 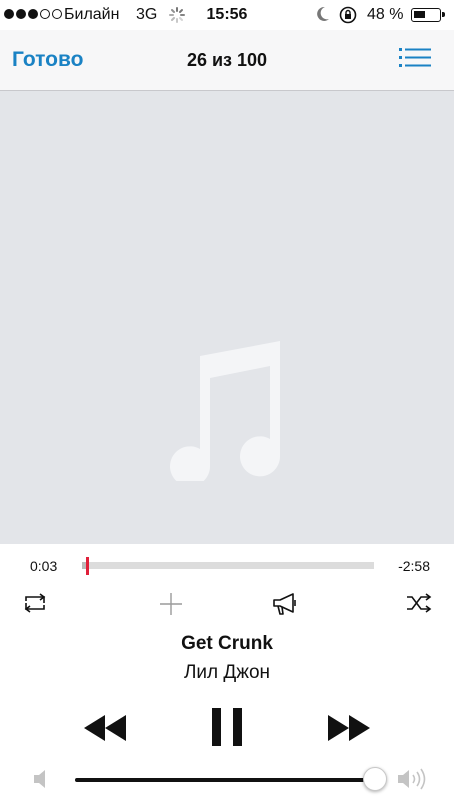 I want to click on share-megaphone-icon, so click(x=285, y=606).